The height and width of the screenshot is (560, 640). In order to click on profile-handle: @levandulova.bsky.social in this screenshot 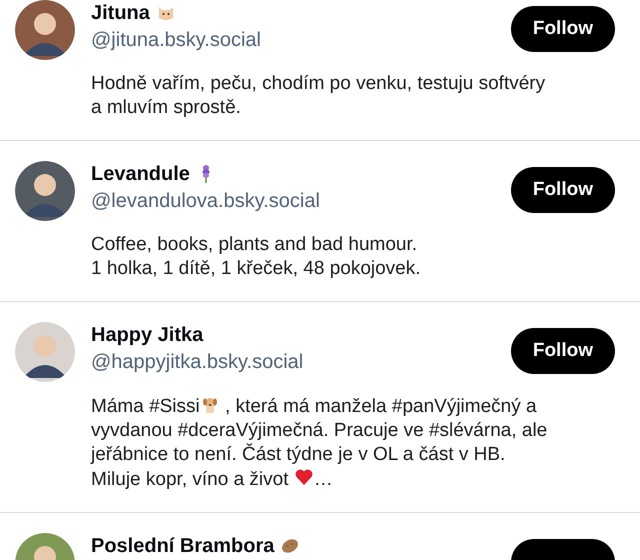, I will do `click(205, 201)`.